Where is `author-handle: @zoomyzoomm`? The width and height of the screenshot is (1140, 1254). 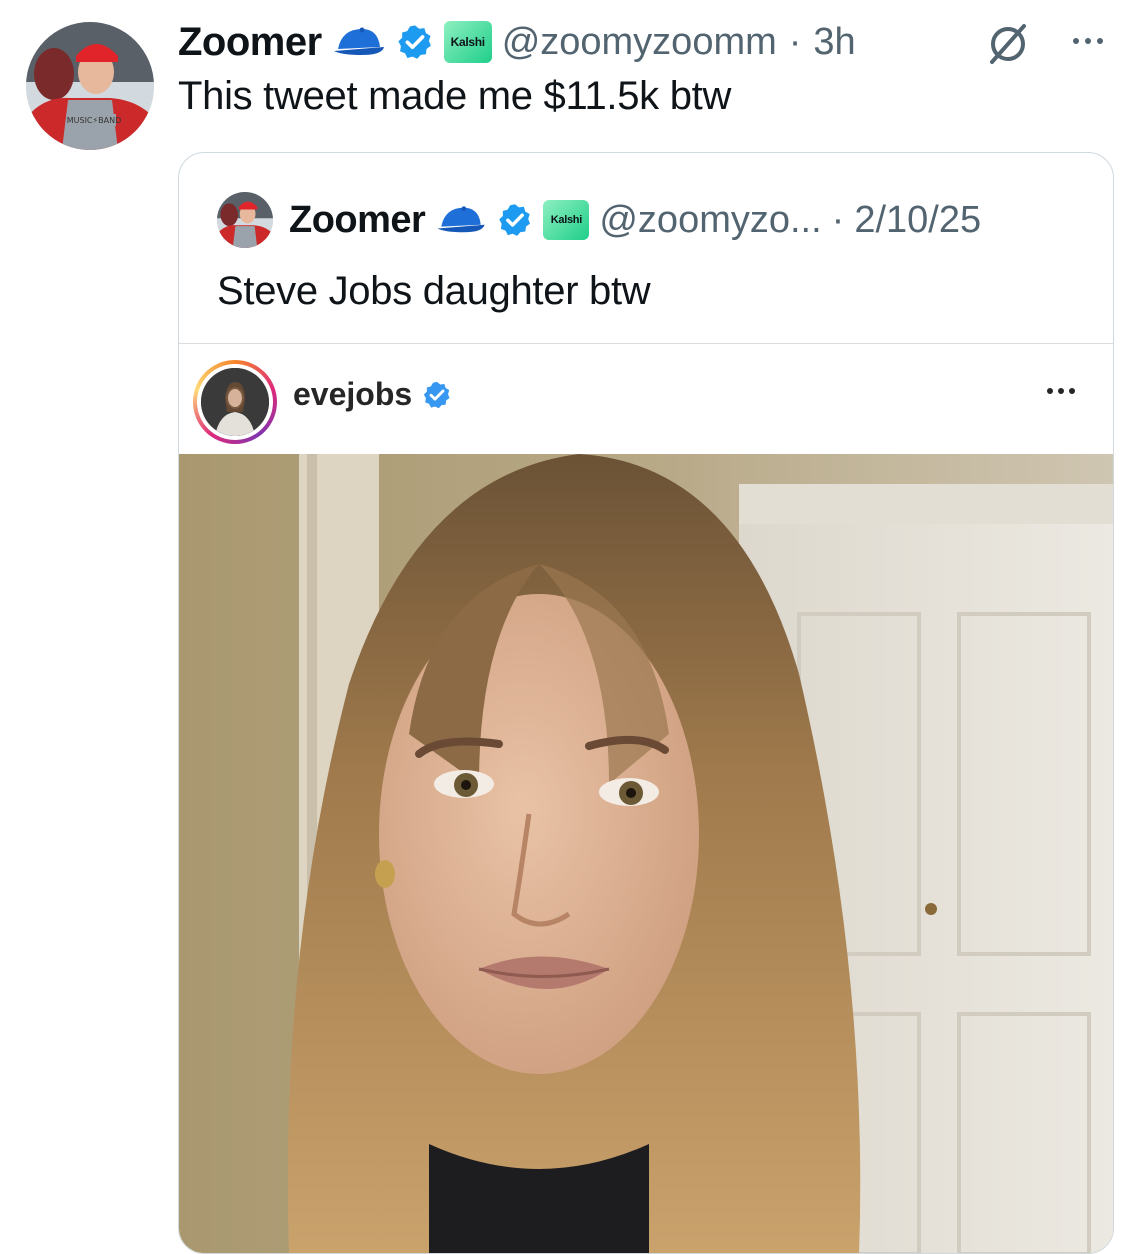
author-handle: @zoomyzoomm is located at coordinates (639, 42).